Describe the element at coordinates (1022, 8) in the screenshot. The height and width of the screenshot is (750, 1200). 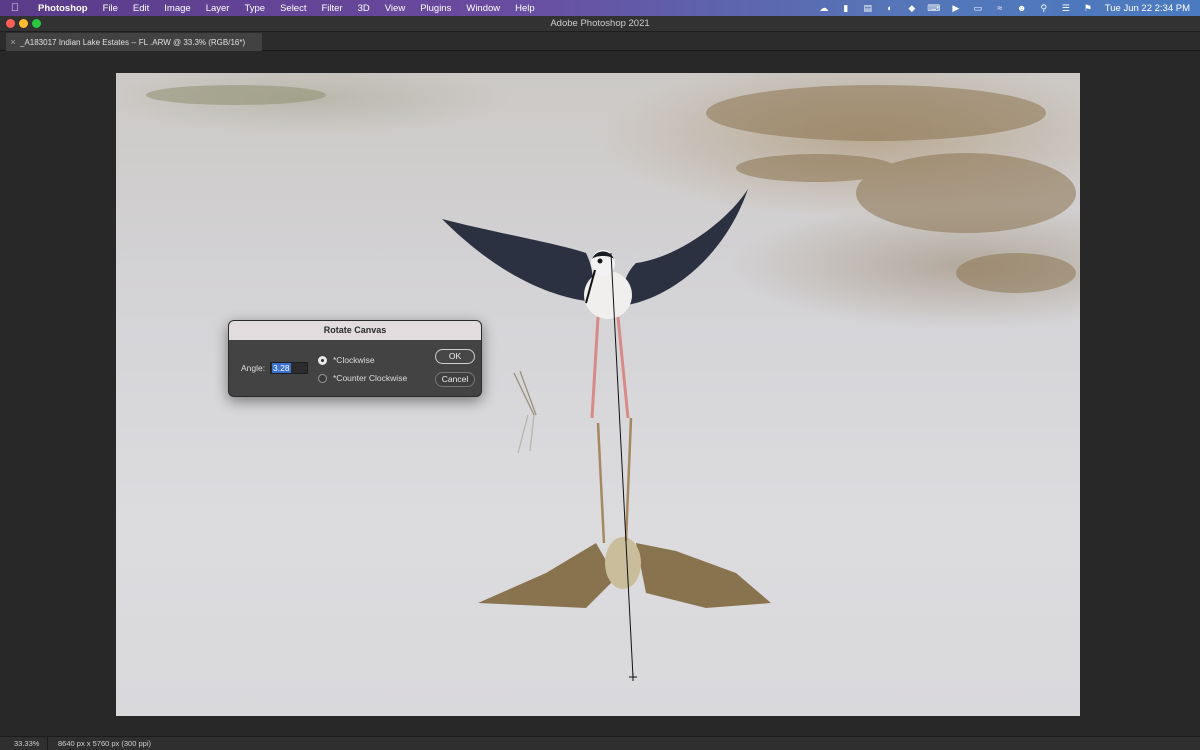
I see `user-icon: ☻` at that location.